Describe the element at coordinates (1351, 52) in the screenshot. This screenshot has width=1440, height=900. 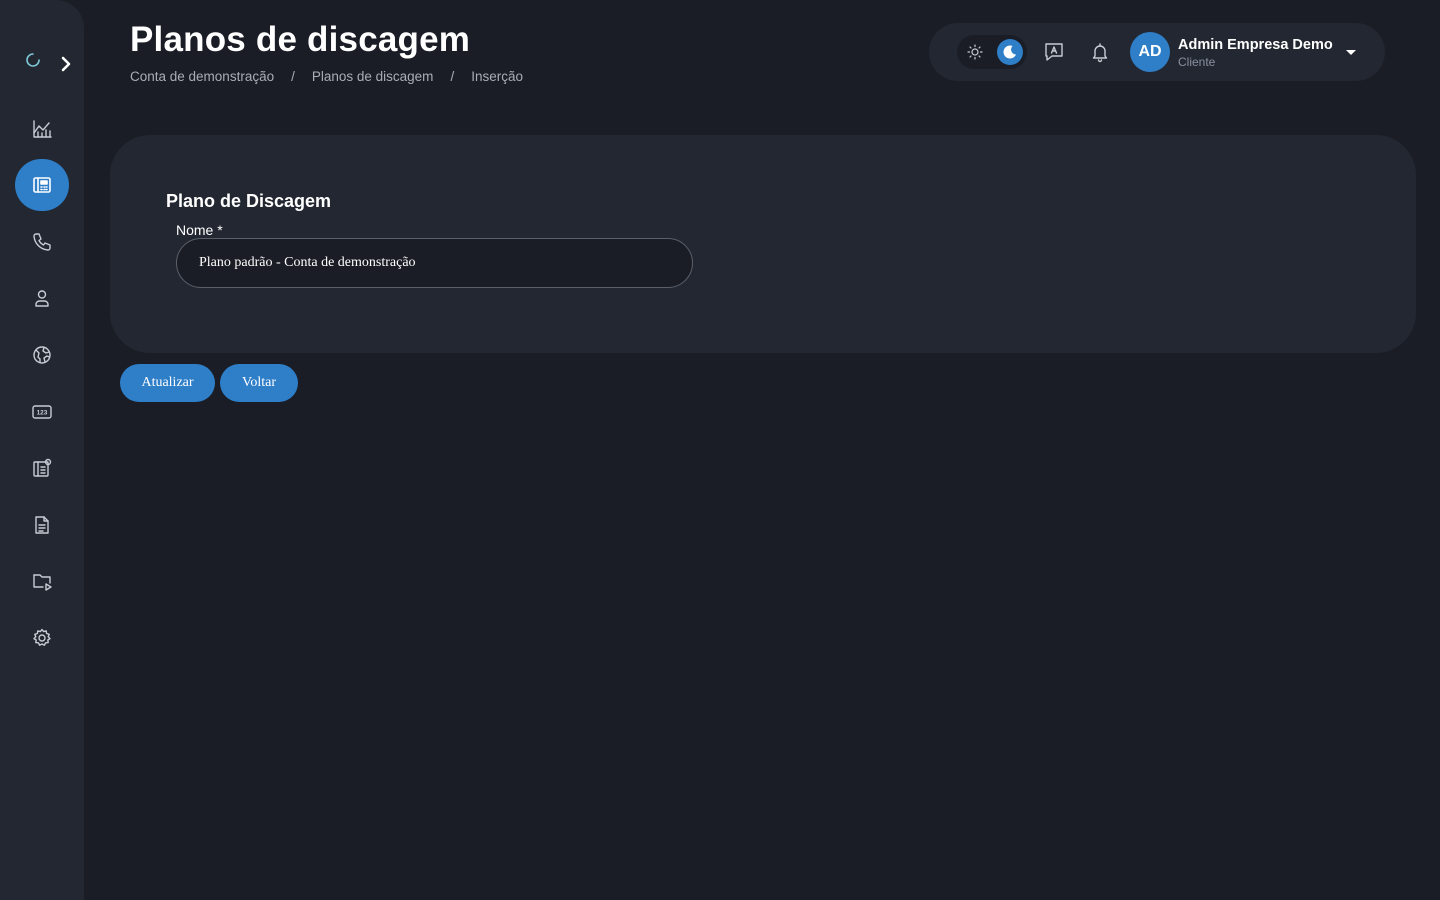
I see `caret-down-icon` at that location.